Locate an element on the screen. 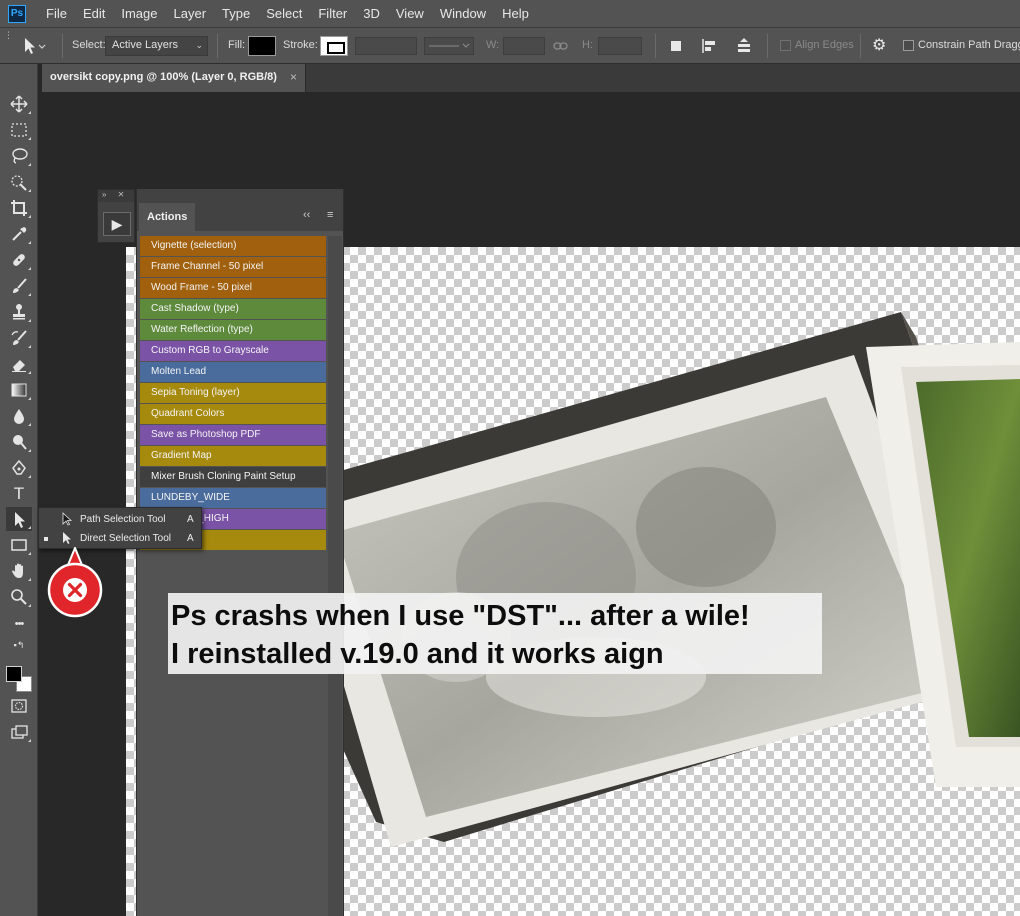  eyedropper-tool-icon is located at coordinates (19, 234).